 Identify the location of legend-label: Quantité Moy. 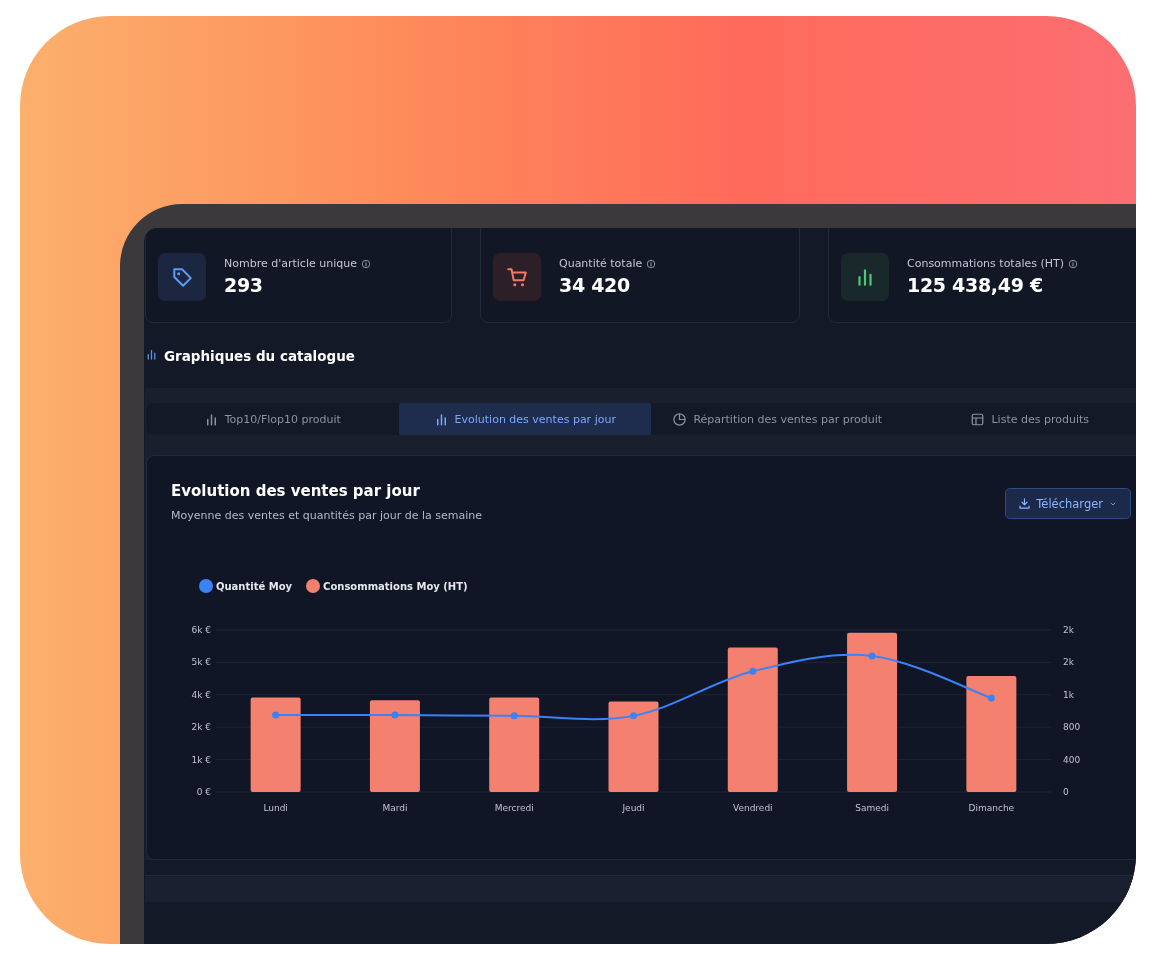
(254, 586).